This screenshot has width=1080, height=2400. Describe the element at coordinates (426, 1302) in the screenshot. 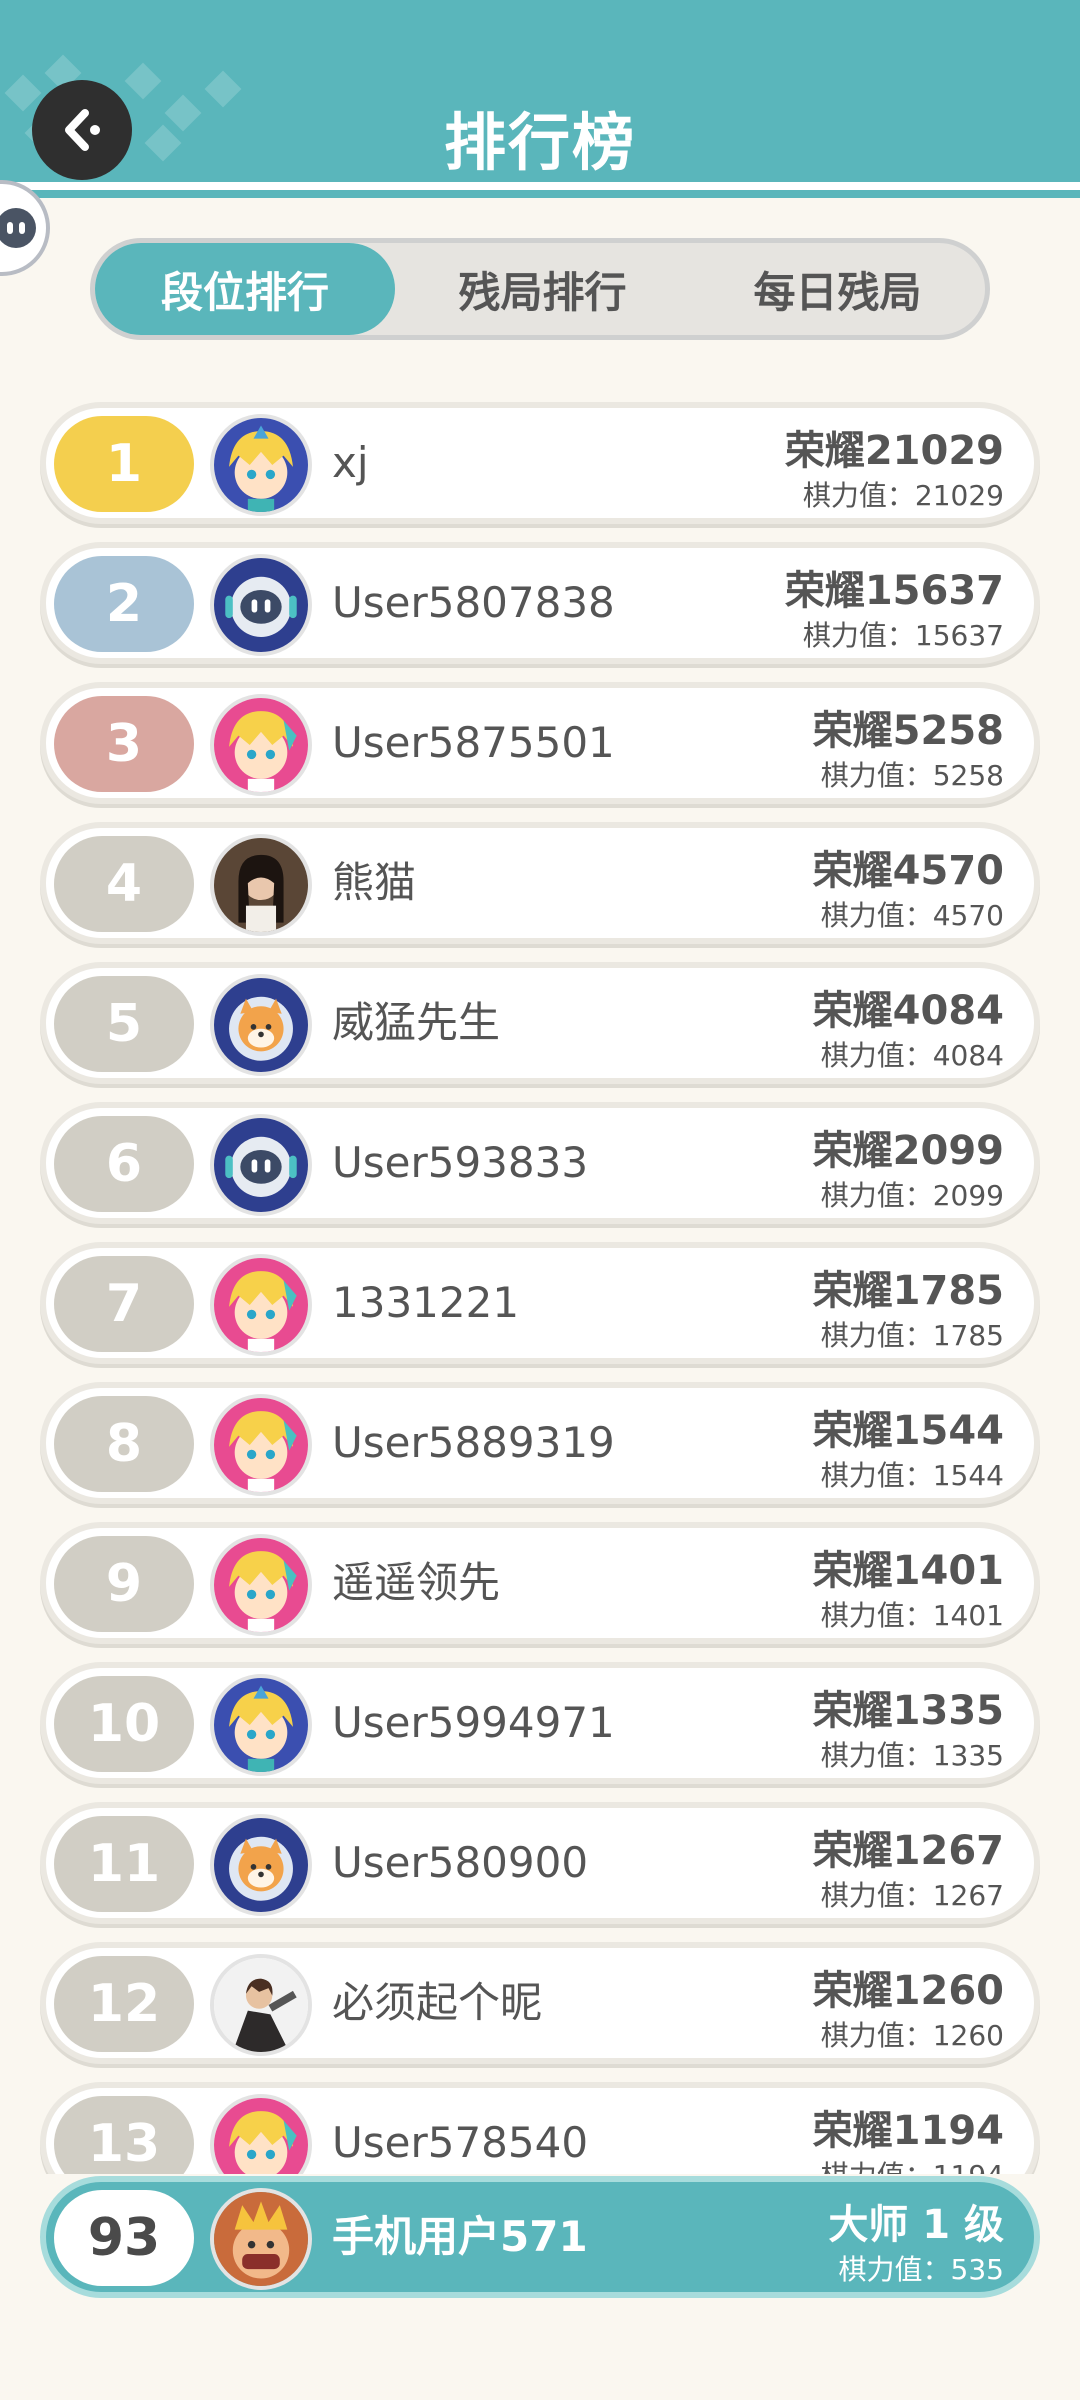

I see `username: 1331221` at that location.